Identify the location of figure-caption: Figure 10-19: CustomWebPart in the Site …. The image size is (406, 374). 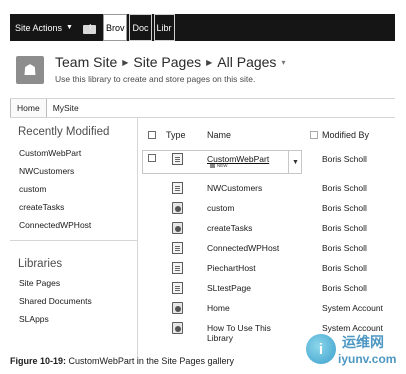
(122, 361).